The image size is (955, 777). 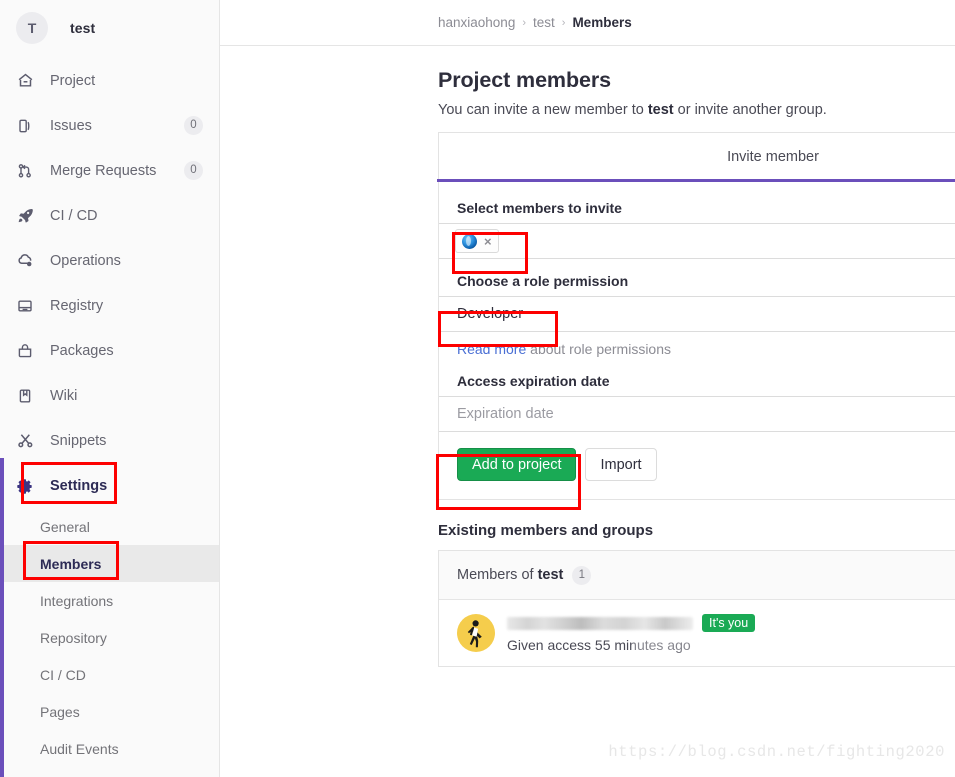 What do you see at coordinates (25, 441) in the screenshot?
I see `scissors-icon` at bounding box center [25, 441].